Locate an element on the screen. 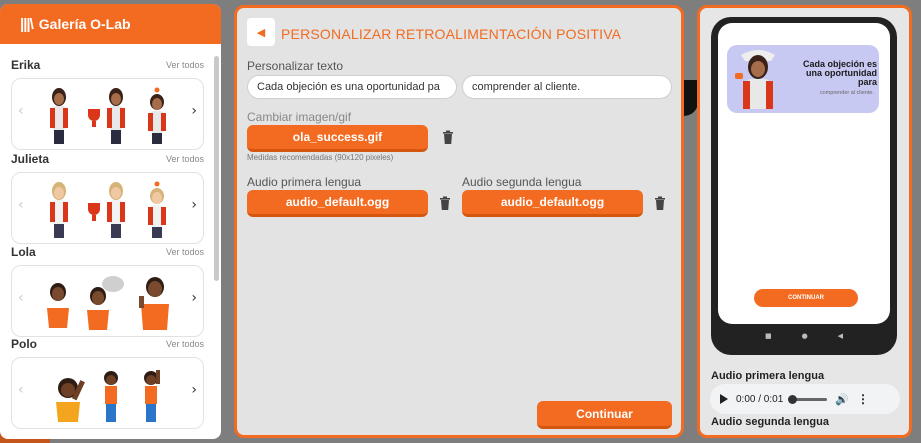 This screenshot has width=921, height=443. banner-subtitle: comprender al cliente. is located at coordinates (846, 93).